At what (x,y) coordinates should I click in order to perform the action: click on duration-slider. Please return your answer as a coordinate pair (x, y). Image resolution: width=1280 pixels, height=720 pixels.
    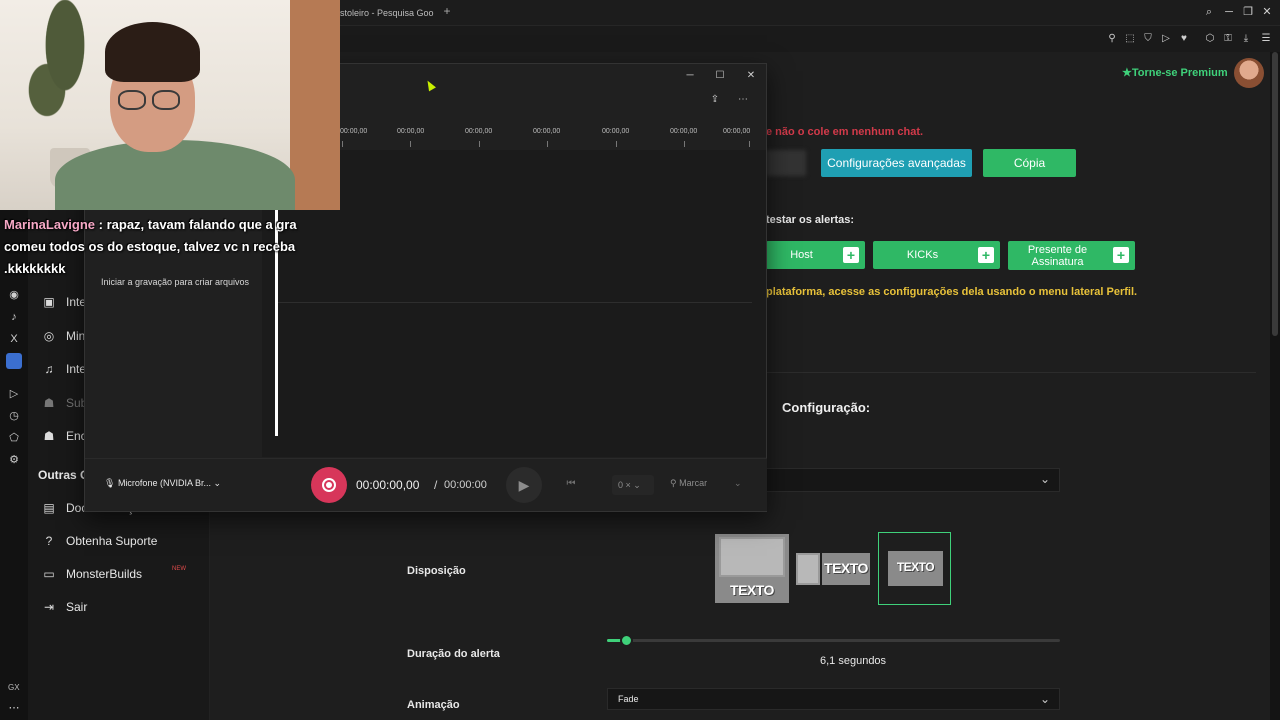
    Looking at the image, I should click on (833, 640).